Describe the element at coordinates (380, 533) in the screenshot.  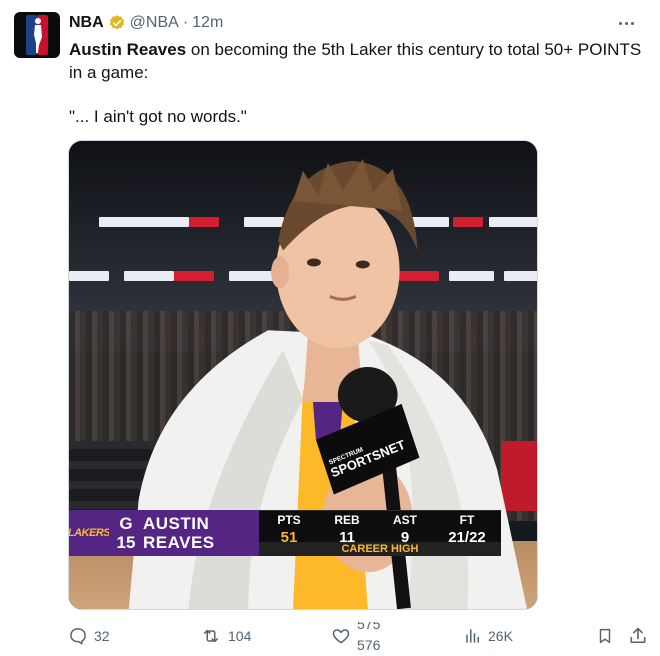
I see `stat-line: PTS 51 REB 11 AST 9 FT 21/22 CAREER HIGH` at that location.